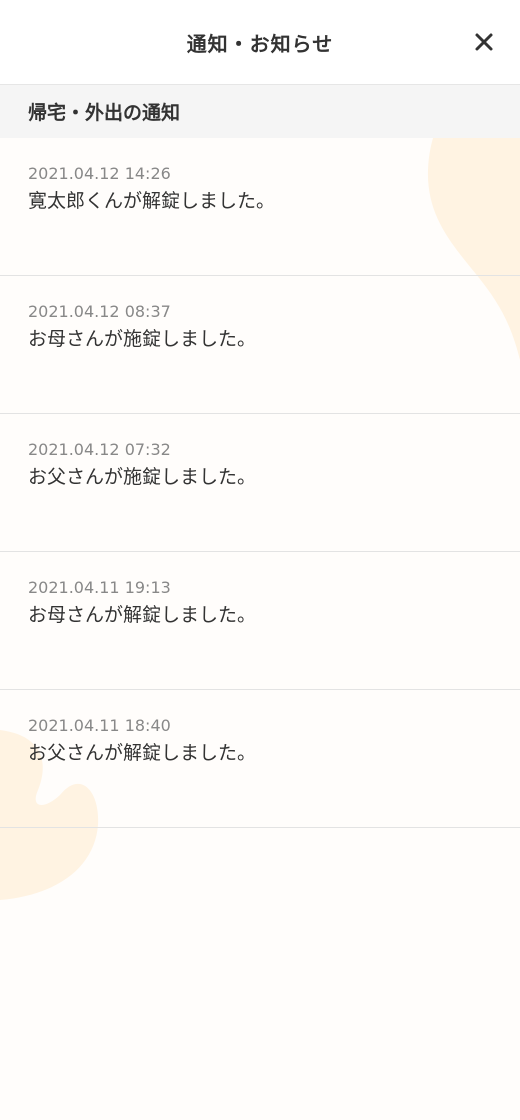 The height and width of the screenshot is (1120, 520). What do you see at coordinates (99, 725) in the screenshot?
I see `notification-time: 2021.04.11 18:40` at bounding box center [99, 725].